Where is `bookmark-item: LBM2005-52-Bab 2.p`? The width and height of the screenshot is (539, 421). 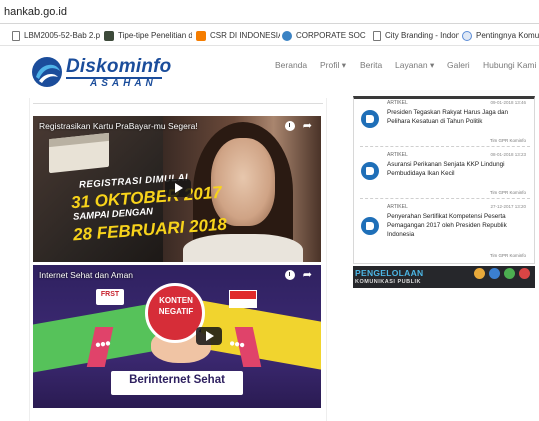
bookmark-item: LBM2005-52-Bab 2.p is located at coordinates (56, 35).